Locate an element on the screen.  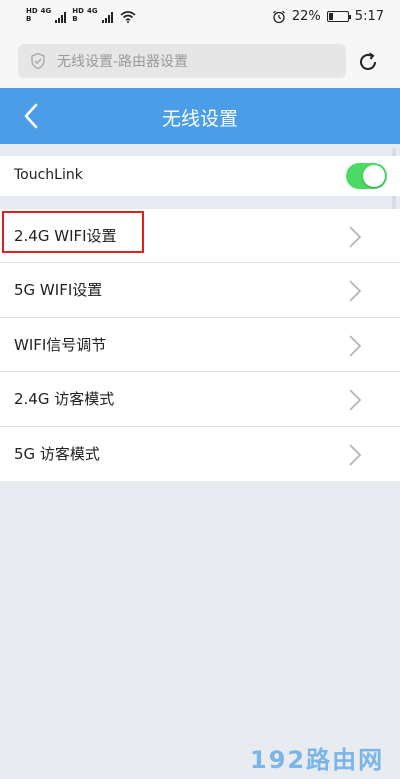
watermark: 192路由网 is located at coordinates (317, 760).